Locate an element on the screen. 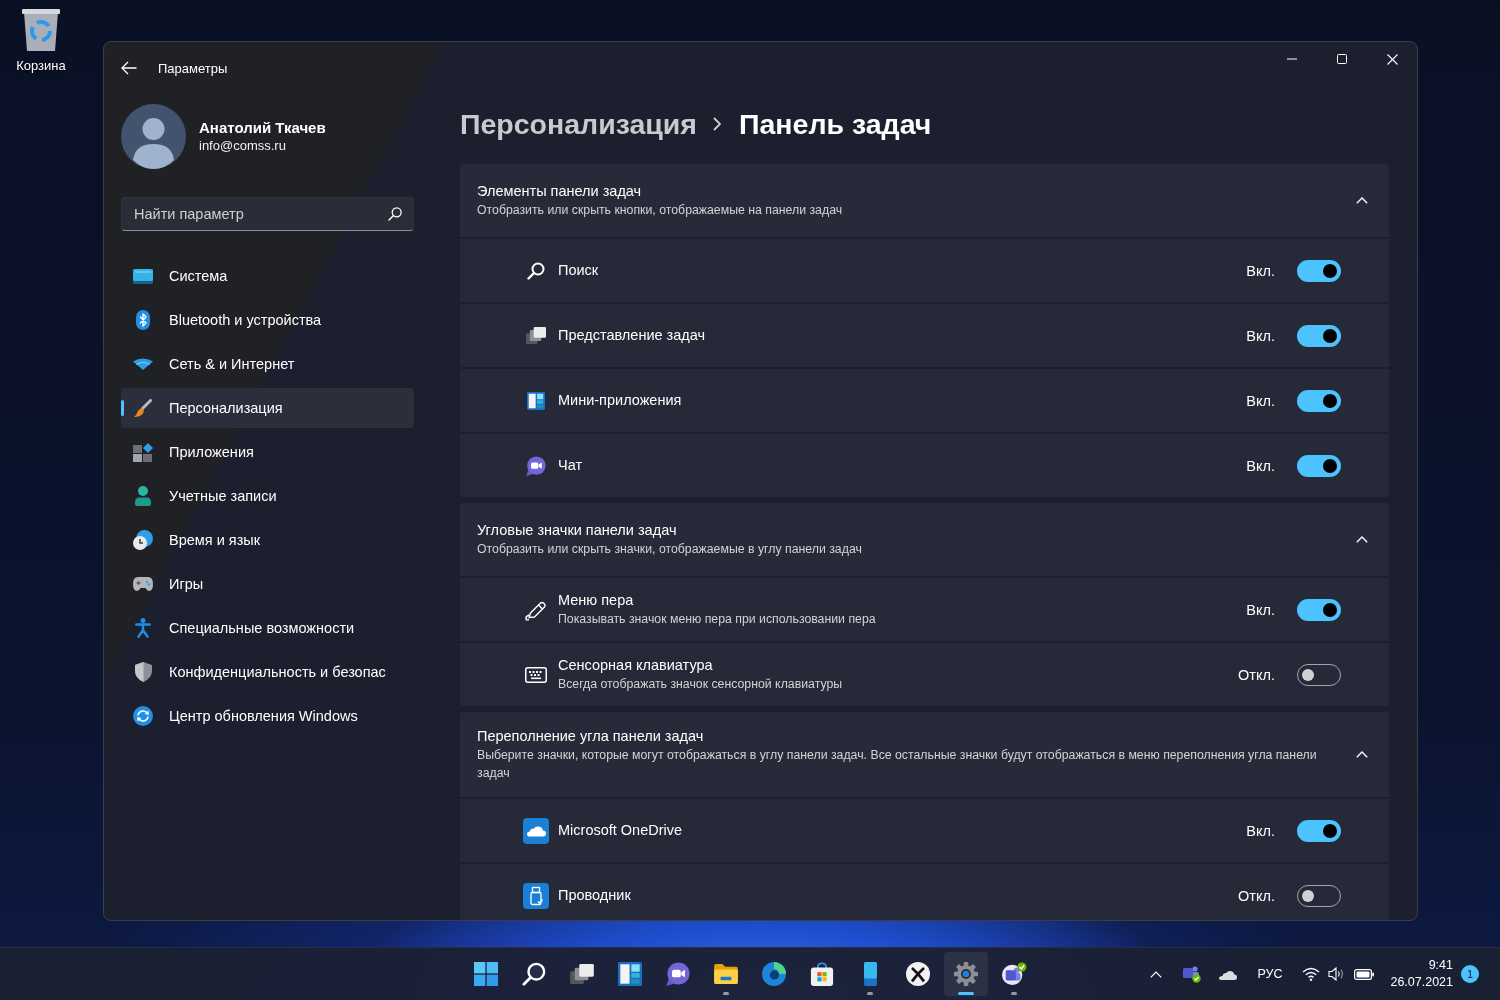 The height and width of the screenshot is (1000, 1500). user-avatar is located at coordinates (153, 136).